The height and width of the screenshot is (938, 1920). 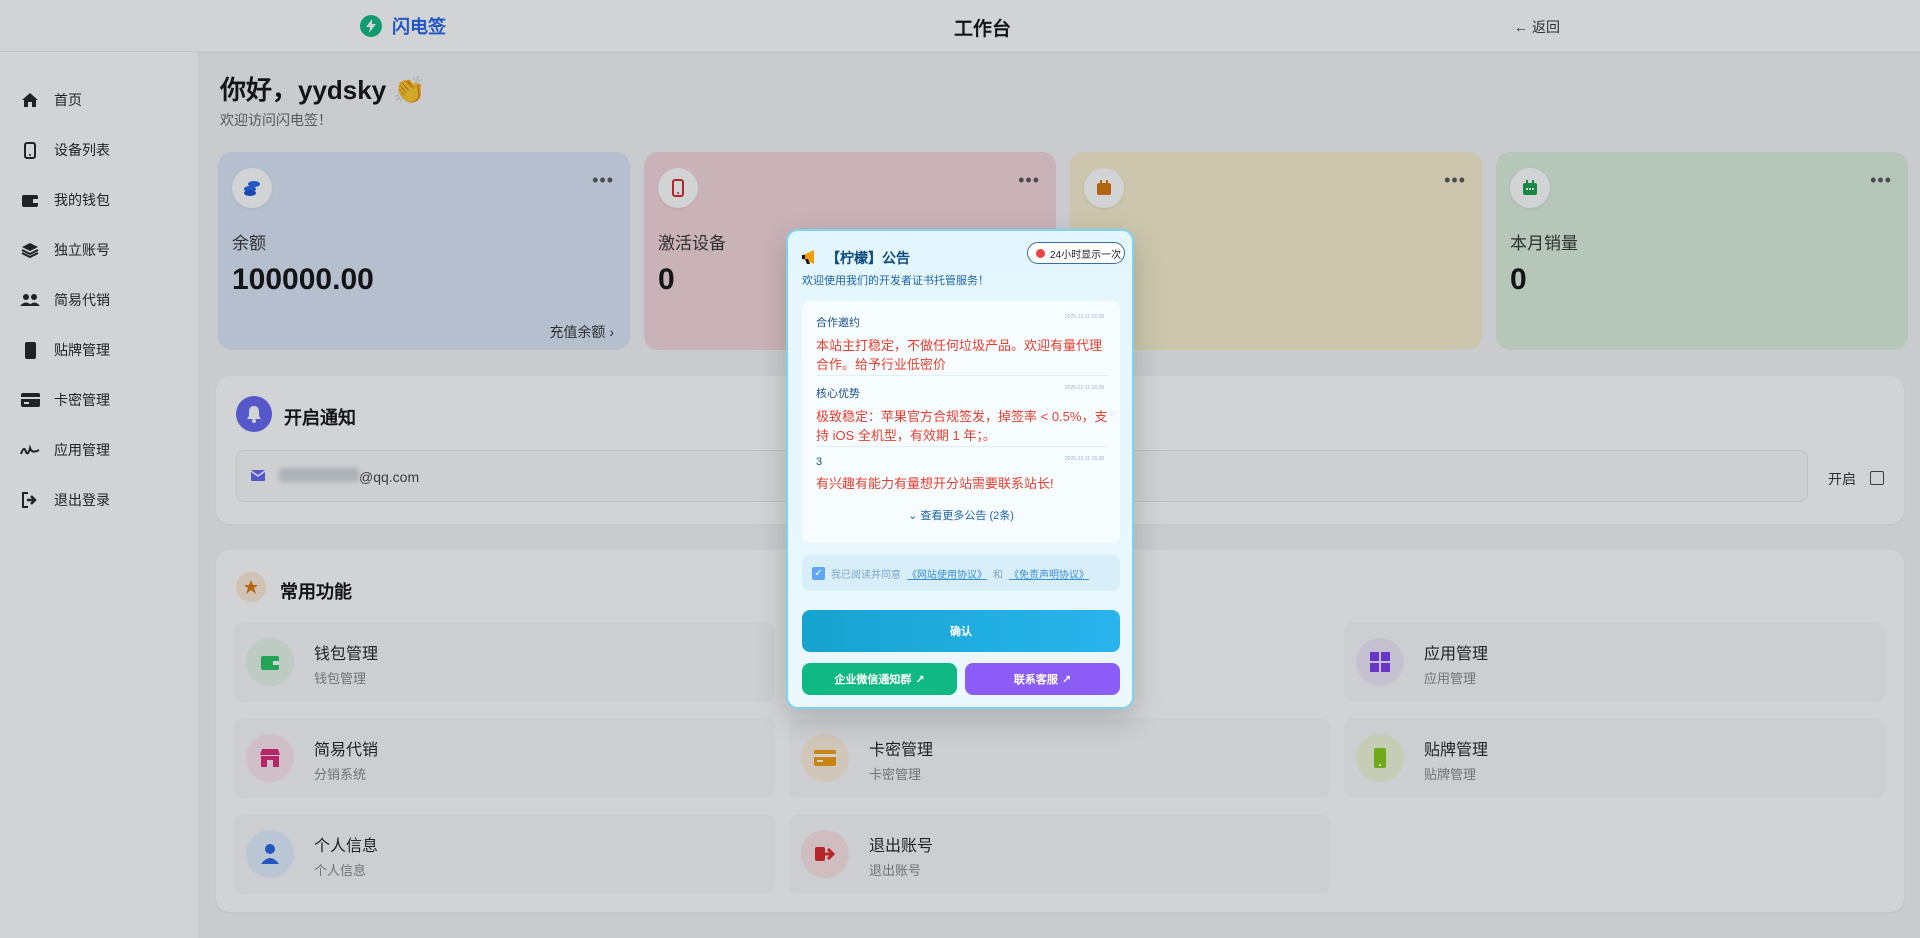 What do you see at coordinates (1086, 255) in the screenshot?
I see `badge-label: 24小时显示一次` at bounding box center [1086, 255].